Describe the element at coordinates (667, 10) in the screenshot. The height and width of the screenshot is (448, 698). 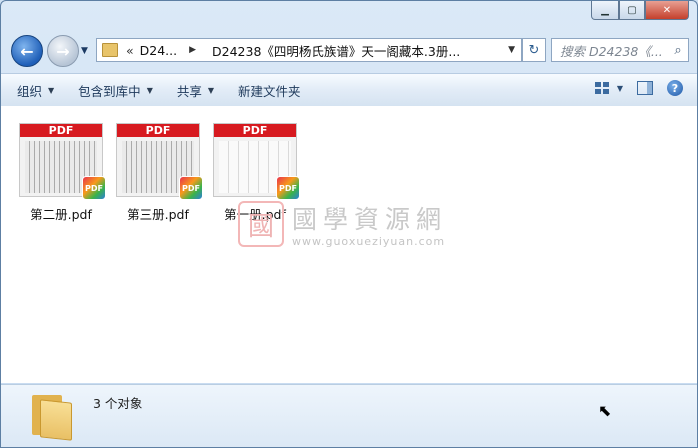
I see `close-button: ✕` at that location.